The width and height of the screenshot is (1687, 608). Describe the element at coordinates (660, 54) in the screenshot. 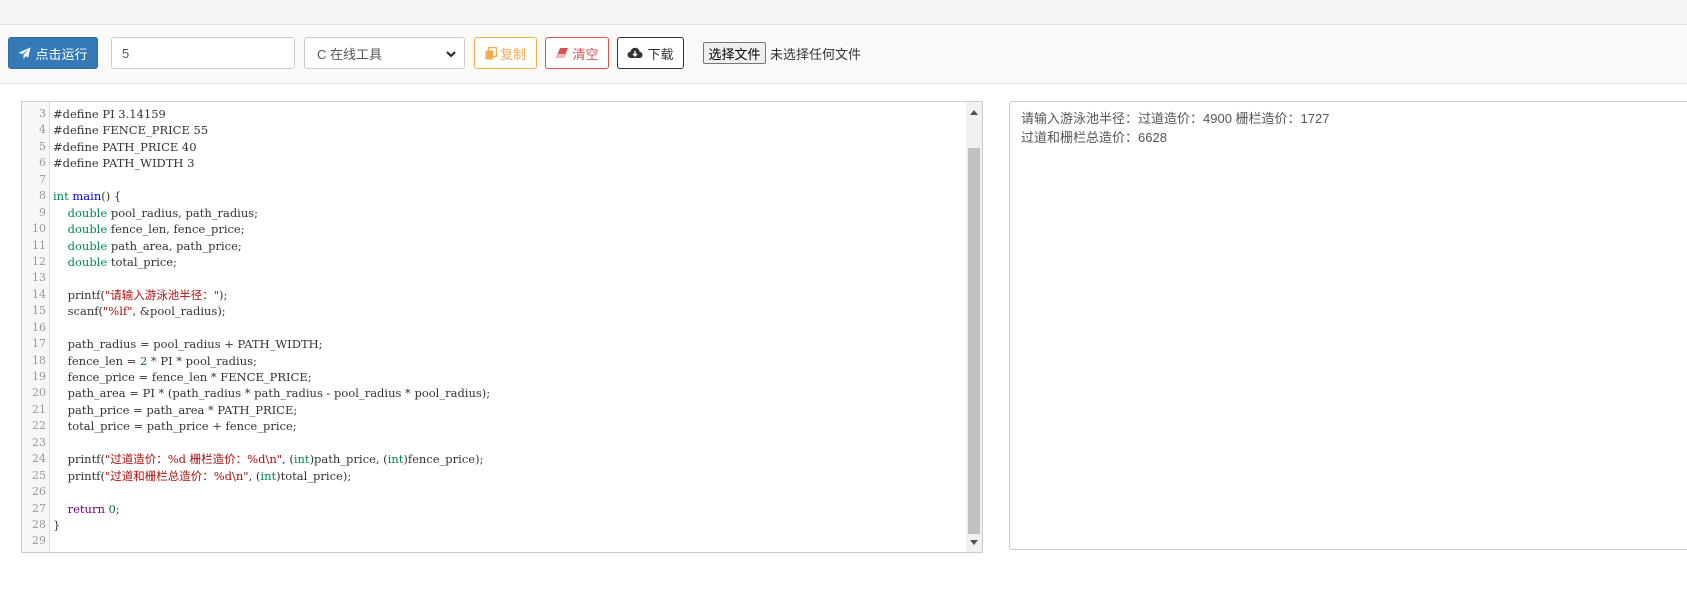

I see `download-button-label: 下载` at that location.